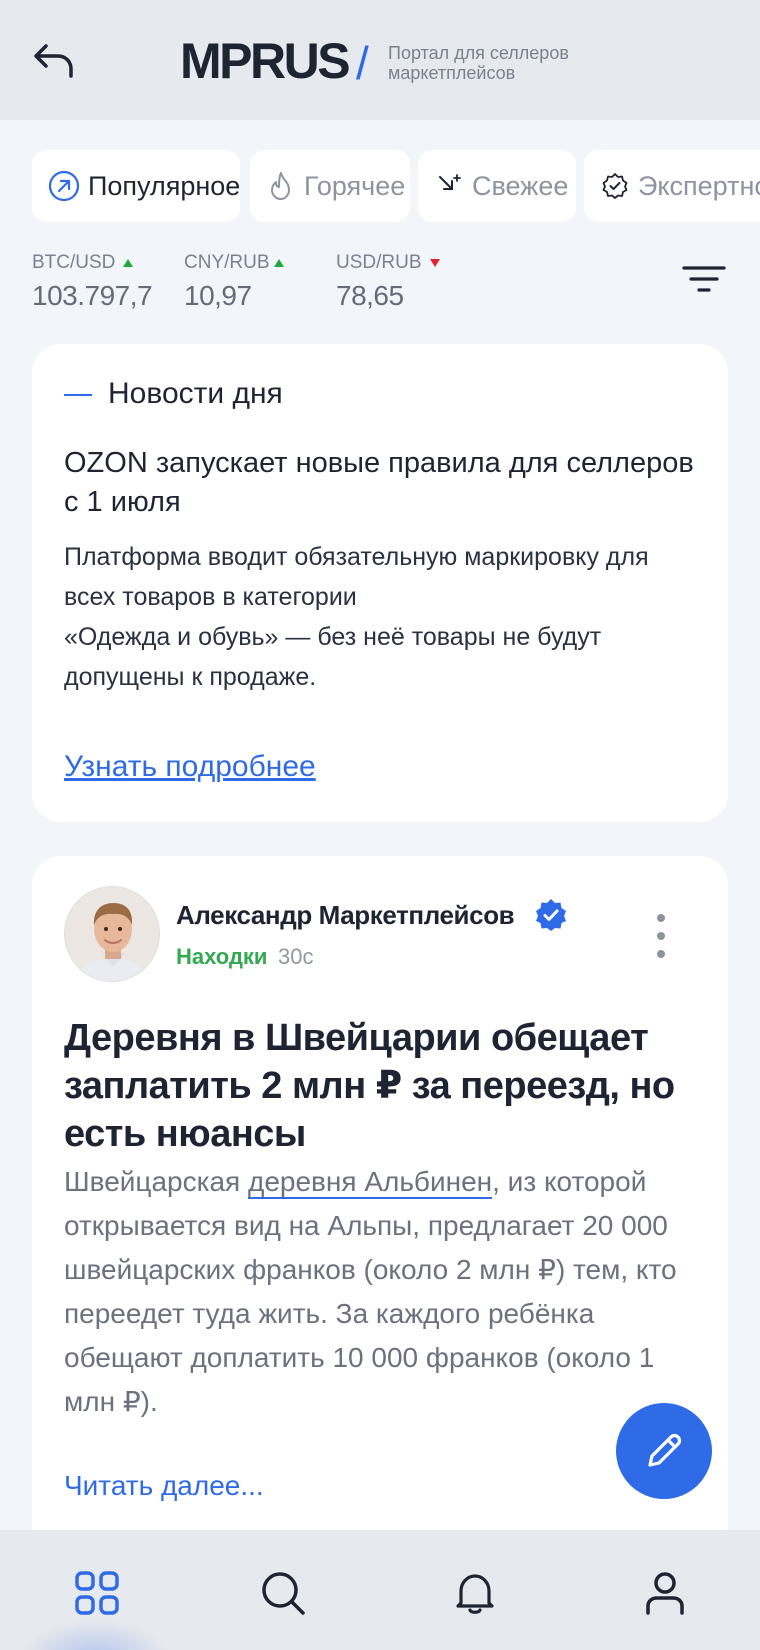 Image resolution: width=760 pixels, height=1650 pixels. I want to click on learn-more-link: Узнать подробнее, so click(190, 767).